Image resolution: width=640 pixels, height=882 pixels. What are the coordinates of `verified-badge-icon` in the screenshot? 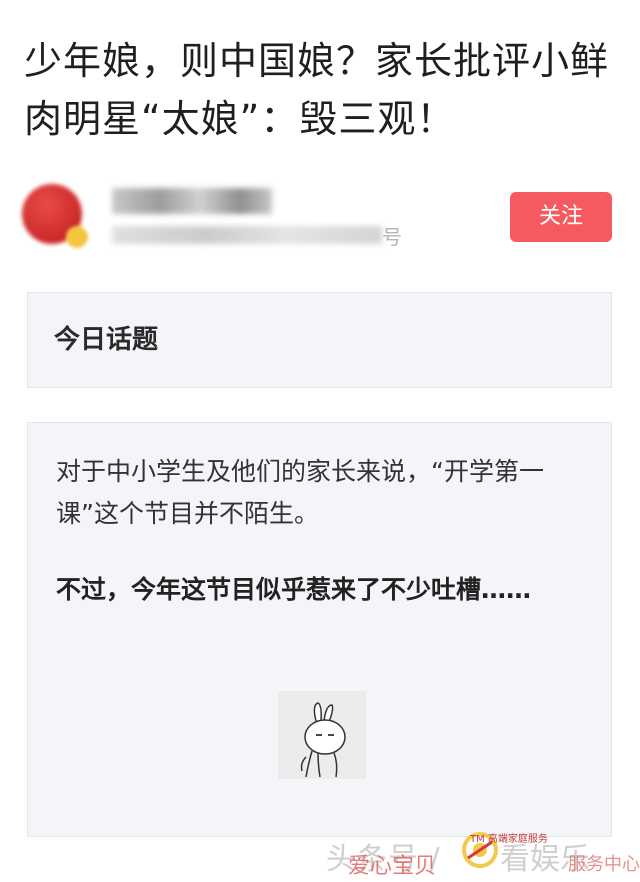 It's located at (77, 237).